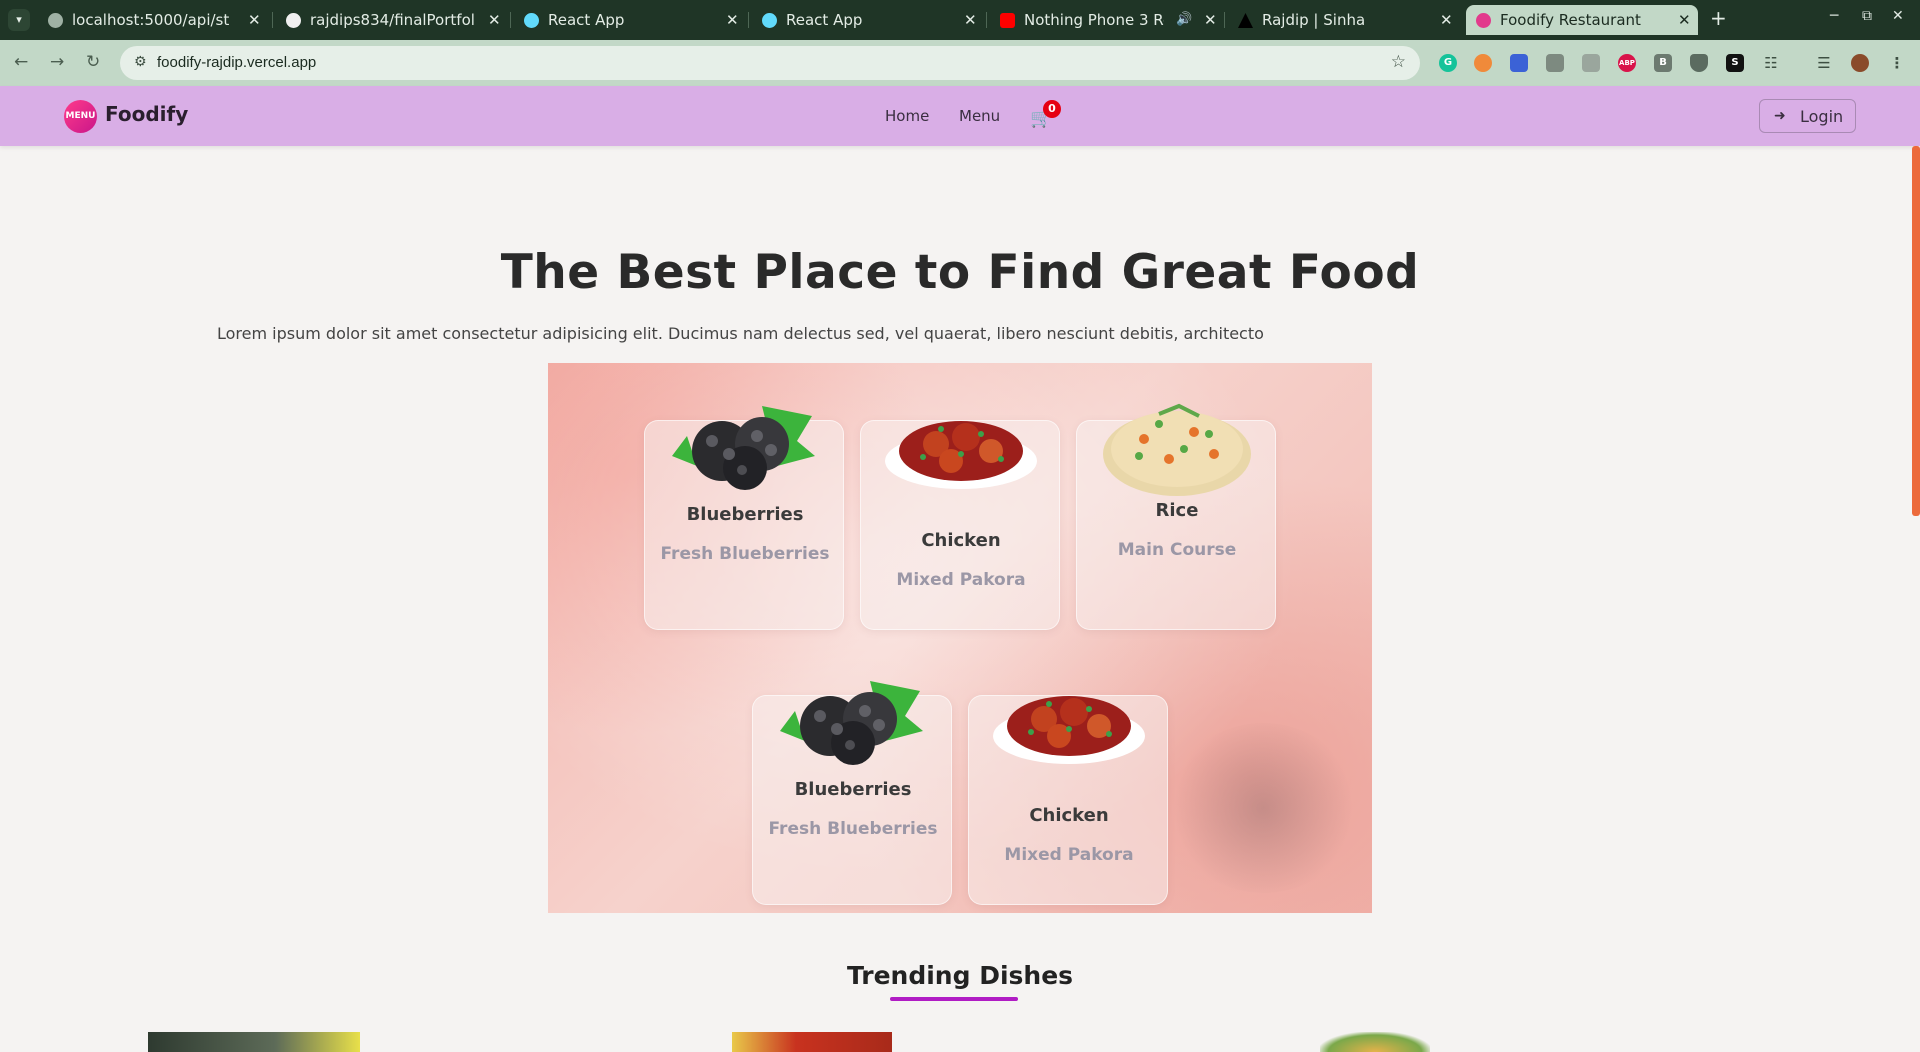 Image resolution: width=1920 pixels, height=1052 pixels. I want to click on adblock-icon: ABP, so click(1627, 63).